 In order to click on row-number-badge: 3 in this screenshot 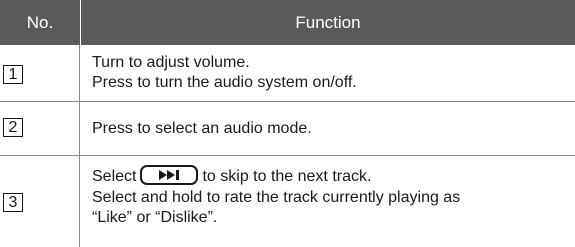, I will do `click(13, 202)`.